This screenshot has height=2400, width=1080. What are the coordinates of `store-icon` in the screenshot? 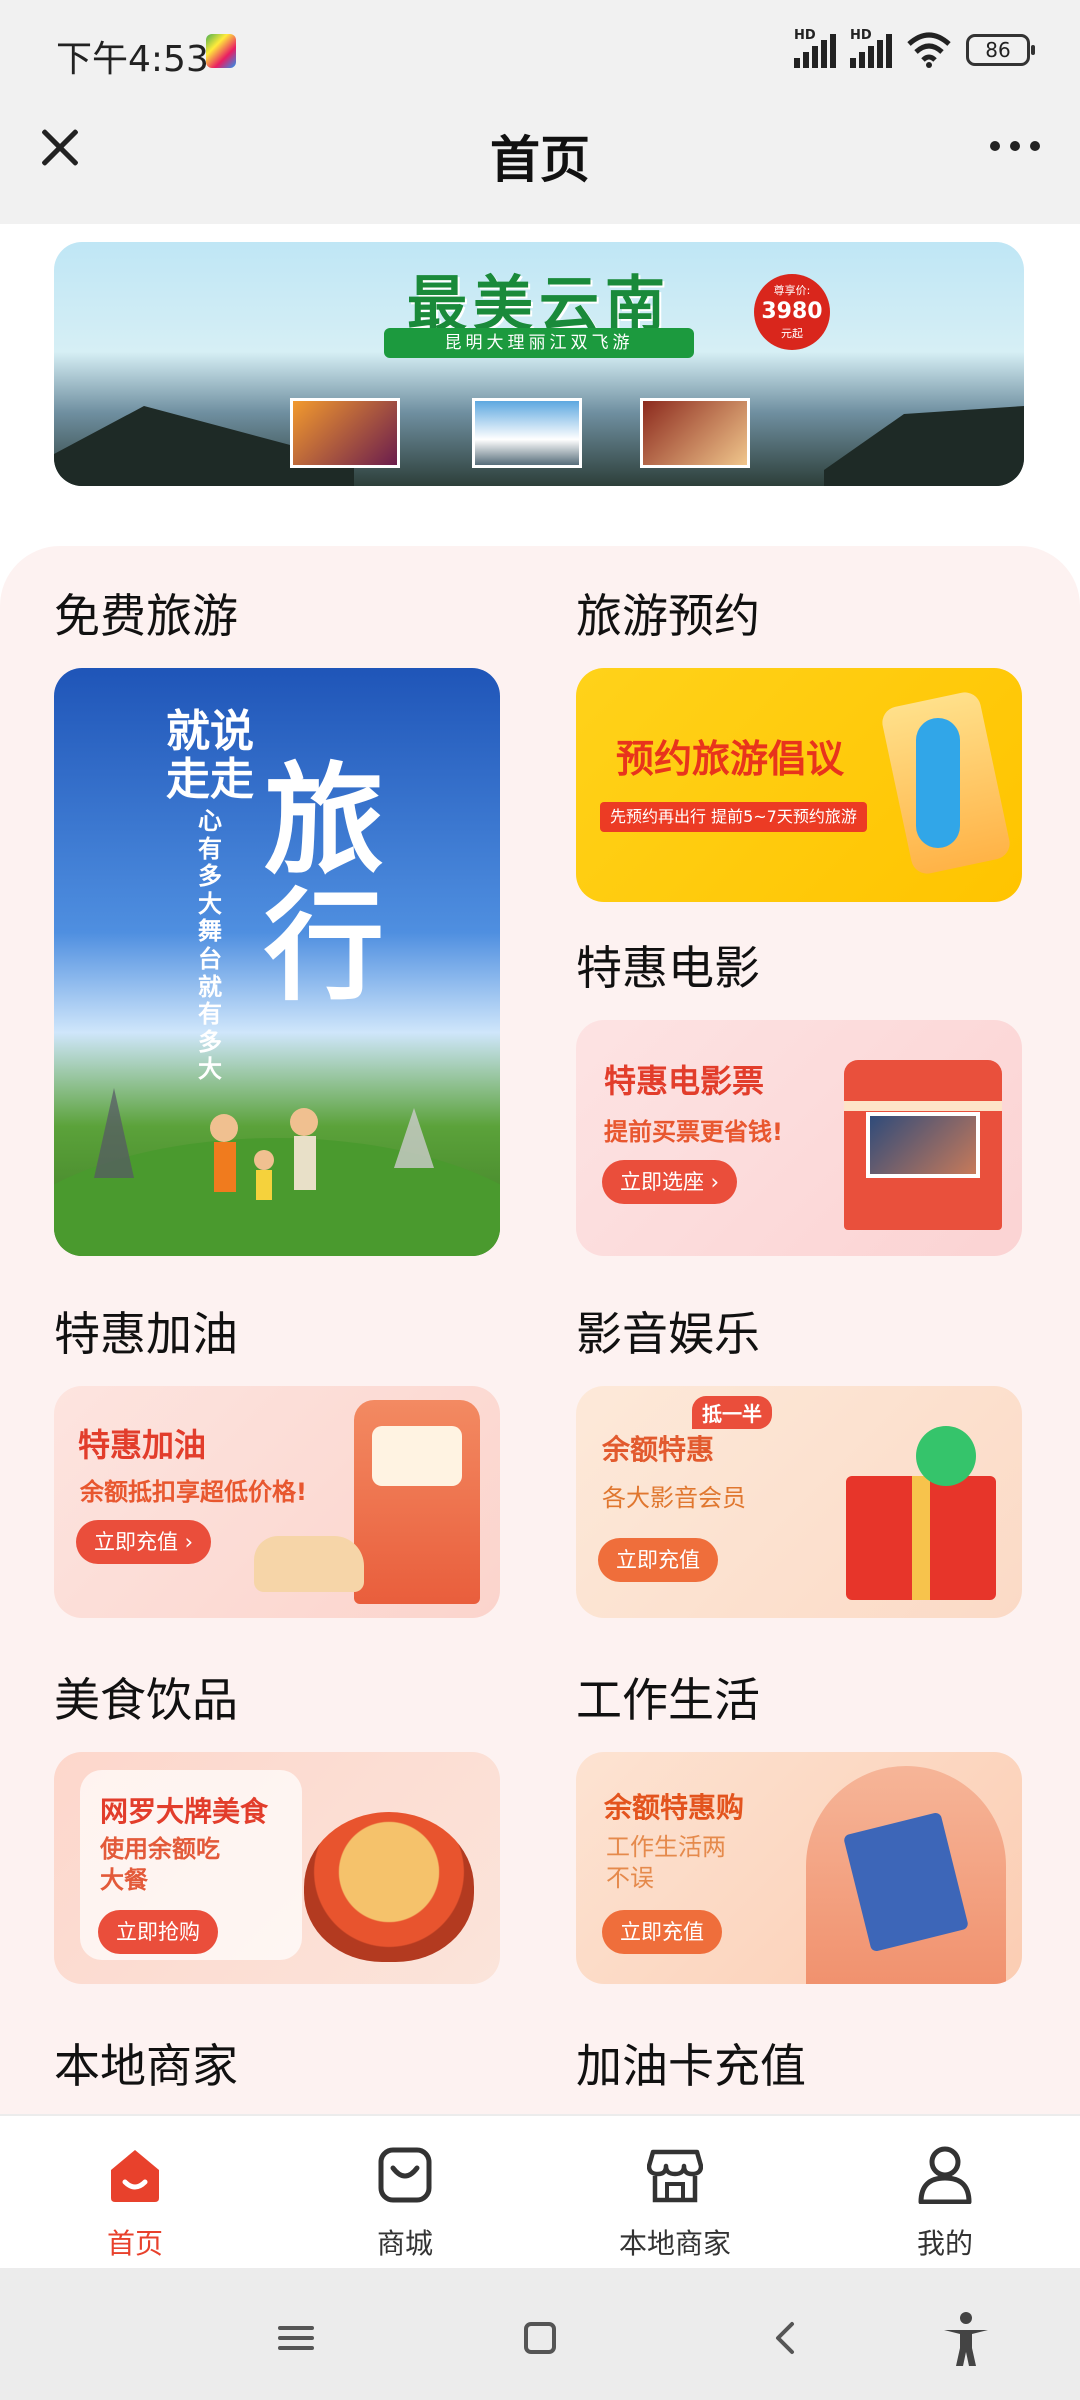 It's located at (675, 2176).